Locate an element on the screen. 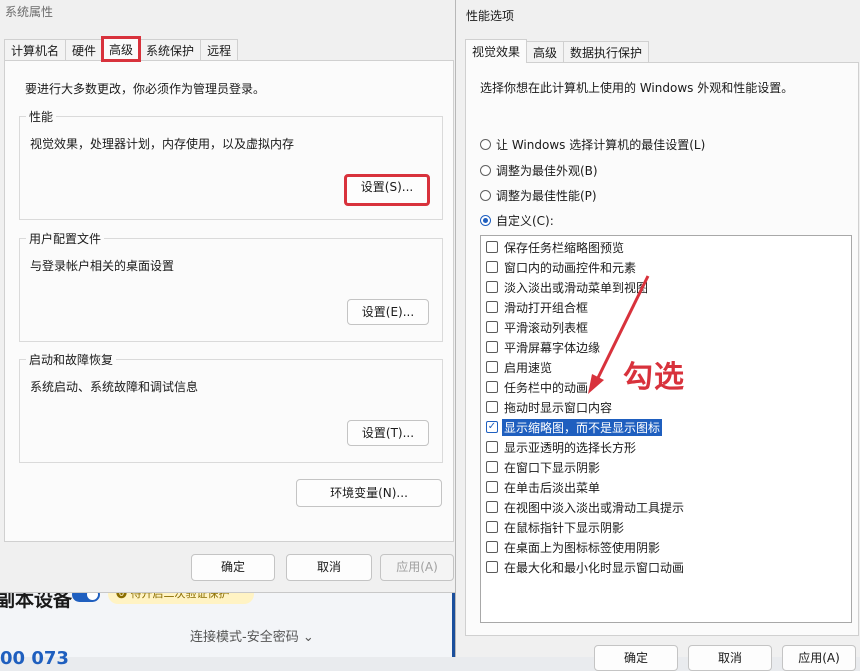 The width and height of the screenshot is (860, 671). startup-recovery-desc: 系统启动、系统故障和调试信息 is located at coordinates (114, 387).